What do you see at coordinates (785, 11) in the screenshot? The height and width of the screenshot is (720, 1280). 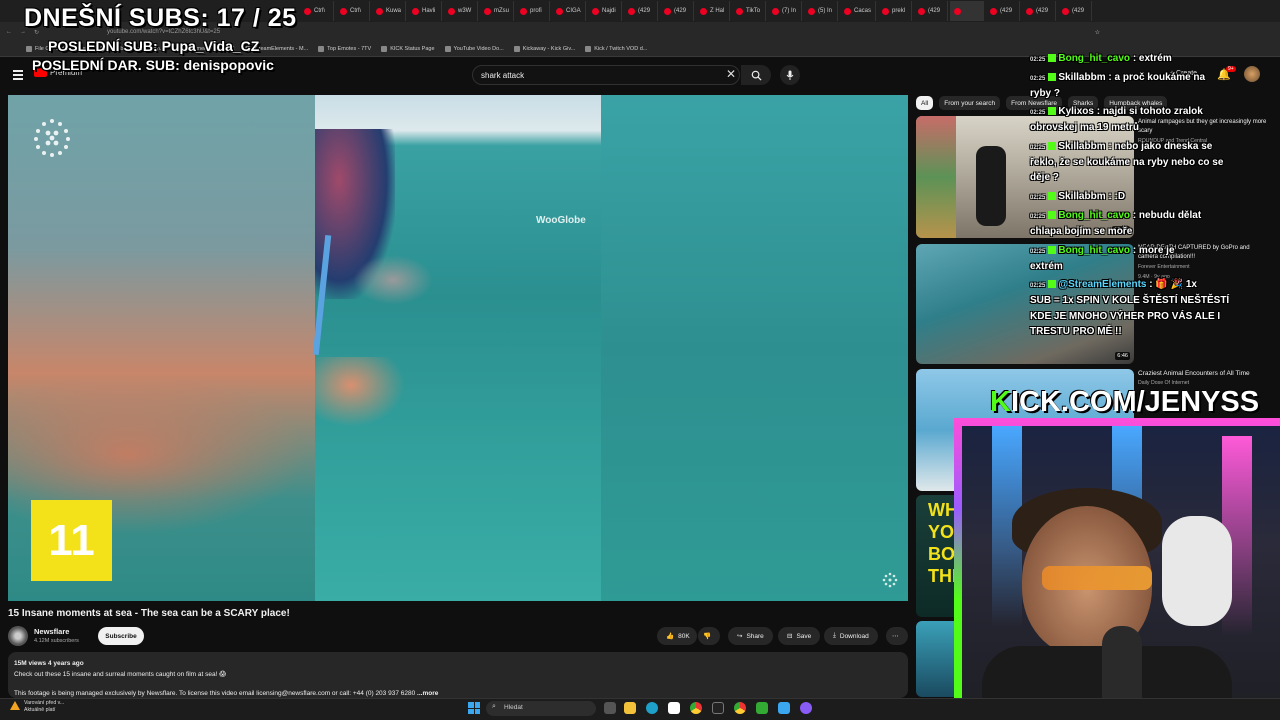 I see `browser-tab: (7) In` at bounding box center [785, 11].